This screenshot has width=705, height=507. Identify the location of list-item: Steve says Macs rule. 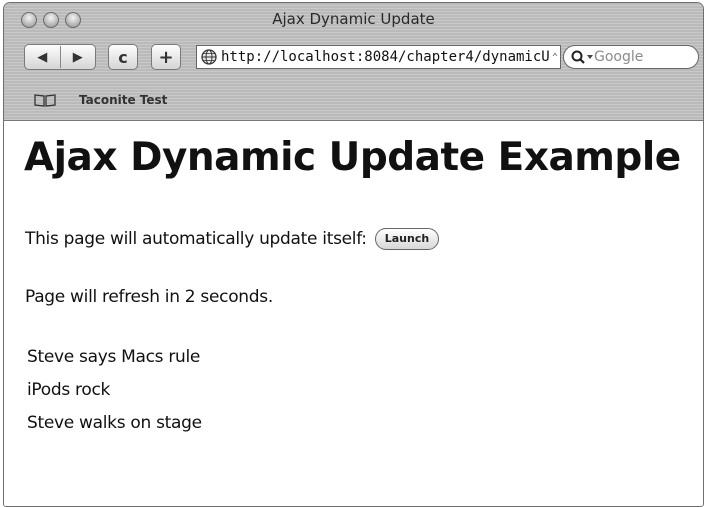
(114, 357).